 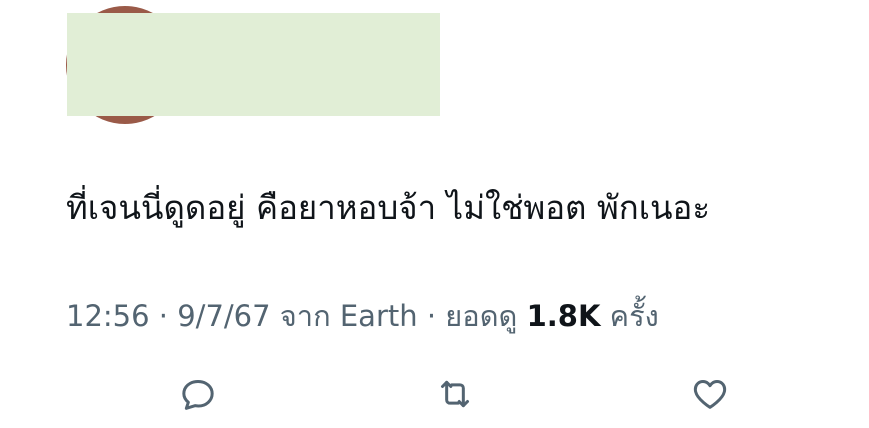 I want to click on views-suffix: ครั้ง, so click(x=634, y=316).